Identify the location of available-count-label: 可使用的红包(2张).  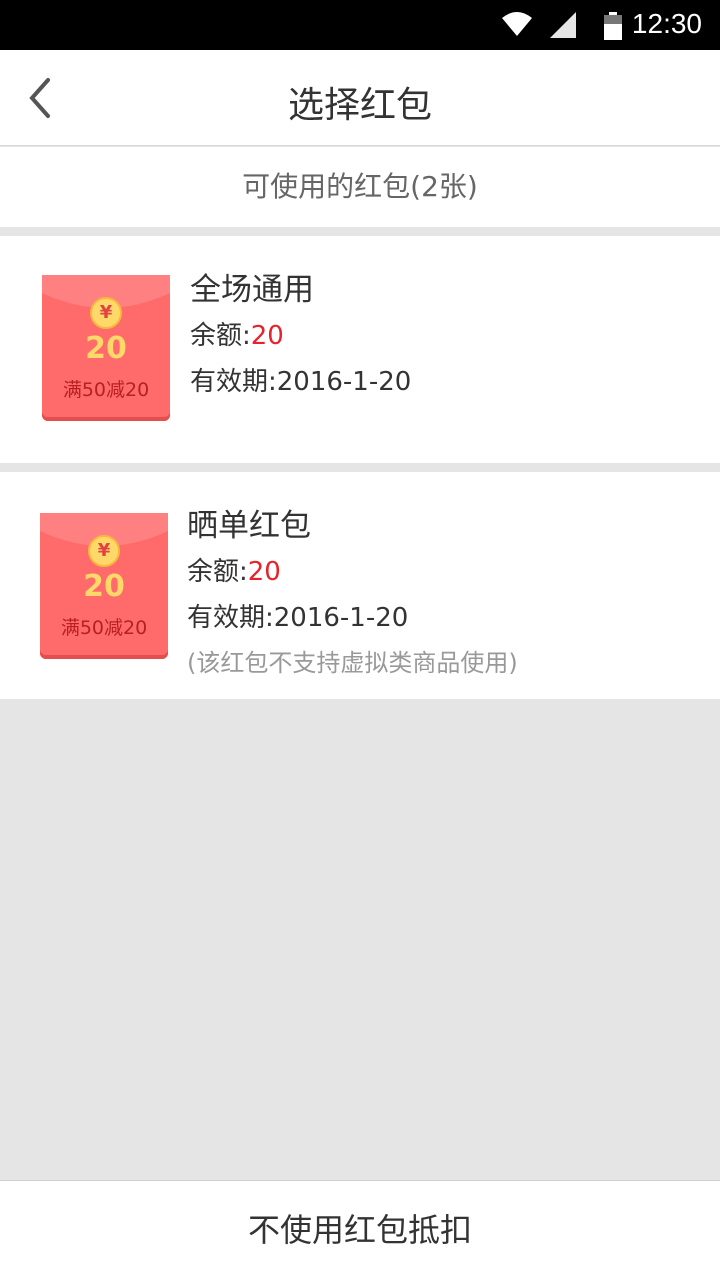
(360, 187).